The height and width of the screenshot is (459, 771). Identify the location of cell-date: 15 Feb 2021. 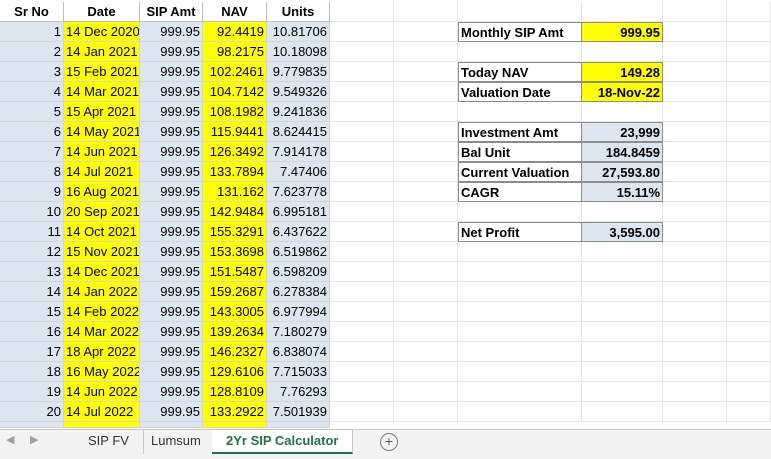
(102, 72).